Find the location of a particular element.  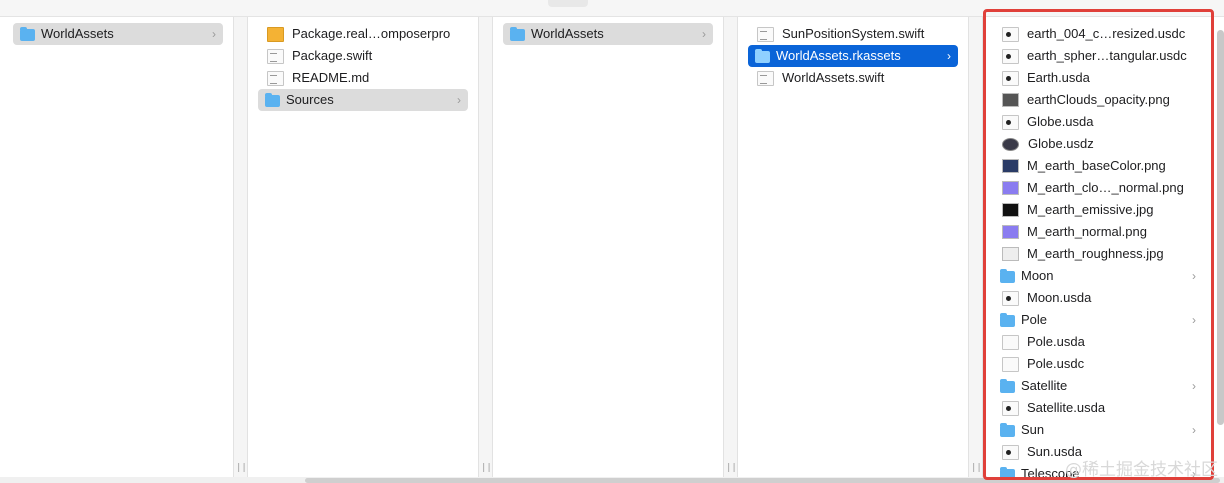

column-item-sources: Sources › is located at coordinates (363, 100).